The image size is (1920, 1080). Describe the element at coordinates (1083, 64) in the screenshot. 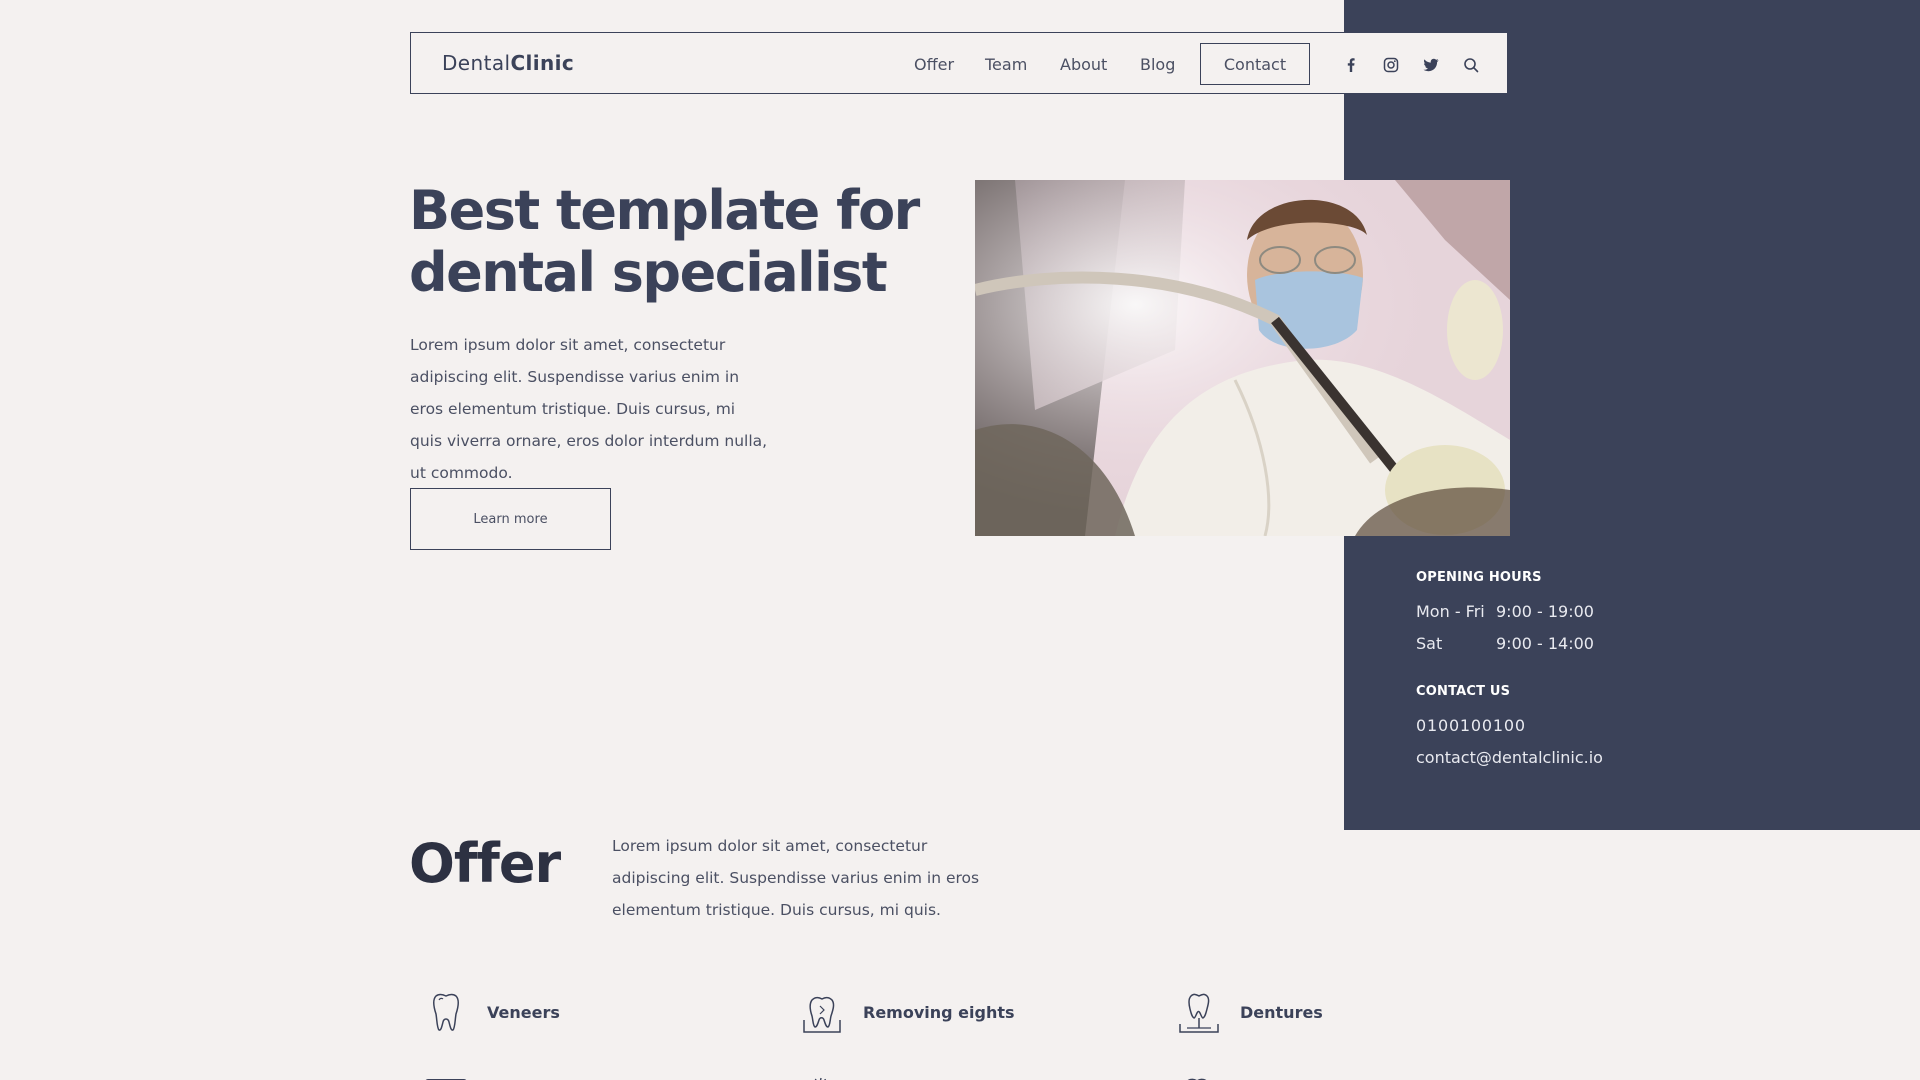

I see `nav-about: About` at that location.